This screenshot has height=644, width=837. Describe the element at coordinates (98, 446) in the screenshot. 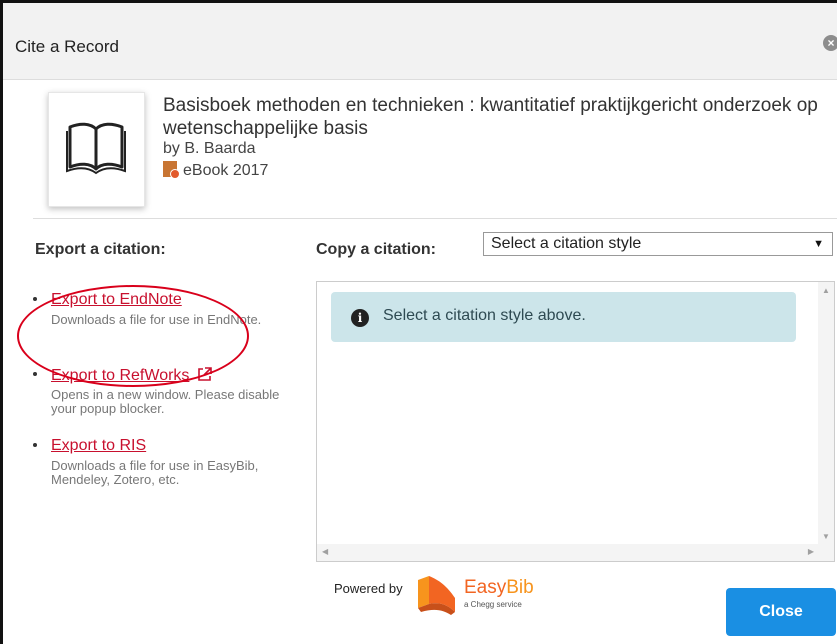

I see `export-ris-link: Export to RIS` at that location.